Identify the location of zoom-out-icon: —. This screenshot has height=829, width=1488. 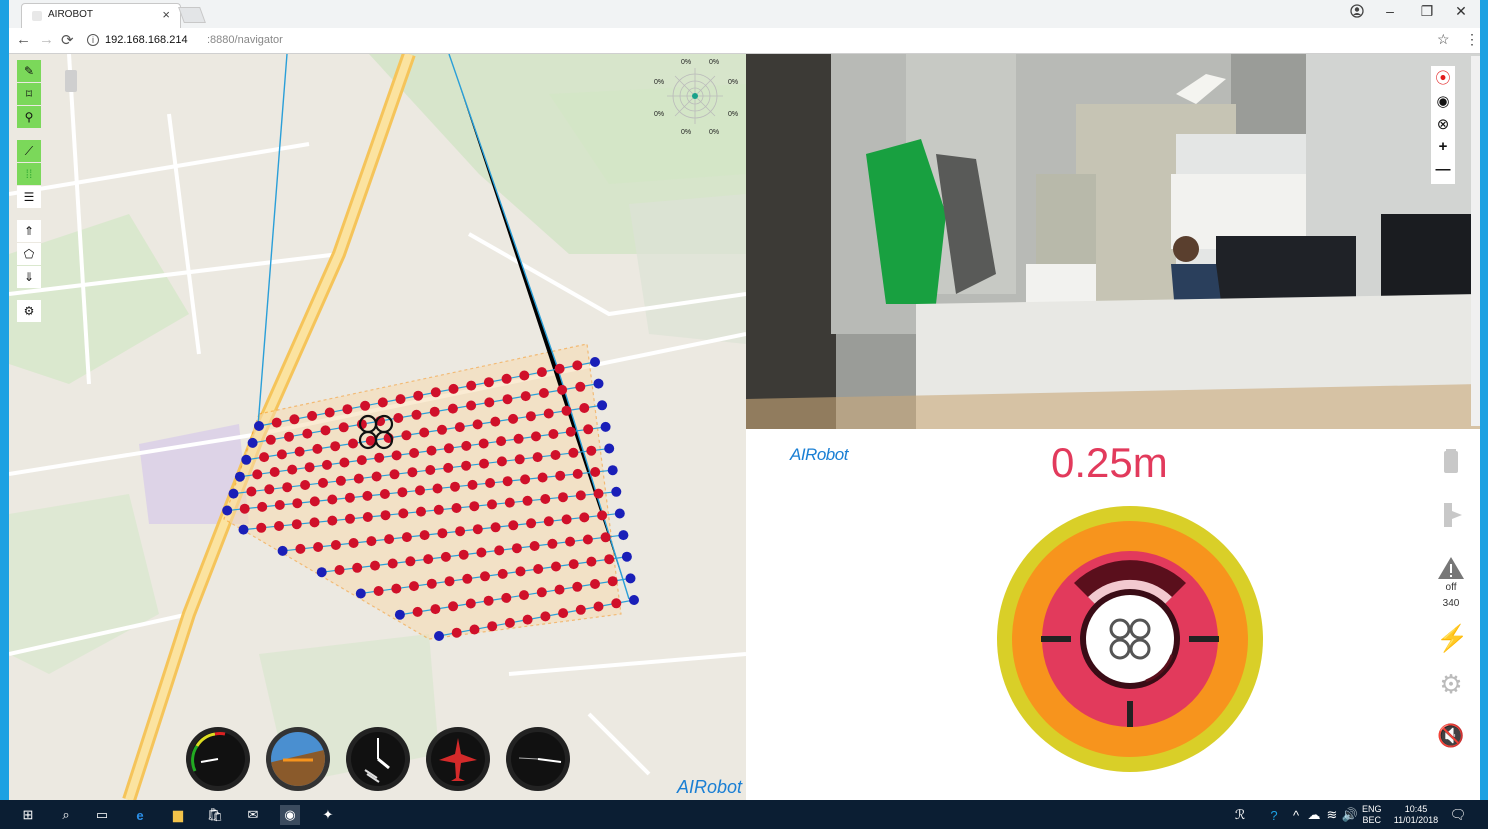
(1443, 169).